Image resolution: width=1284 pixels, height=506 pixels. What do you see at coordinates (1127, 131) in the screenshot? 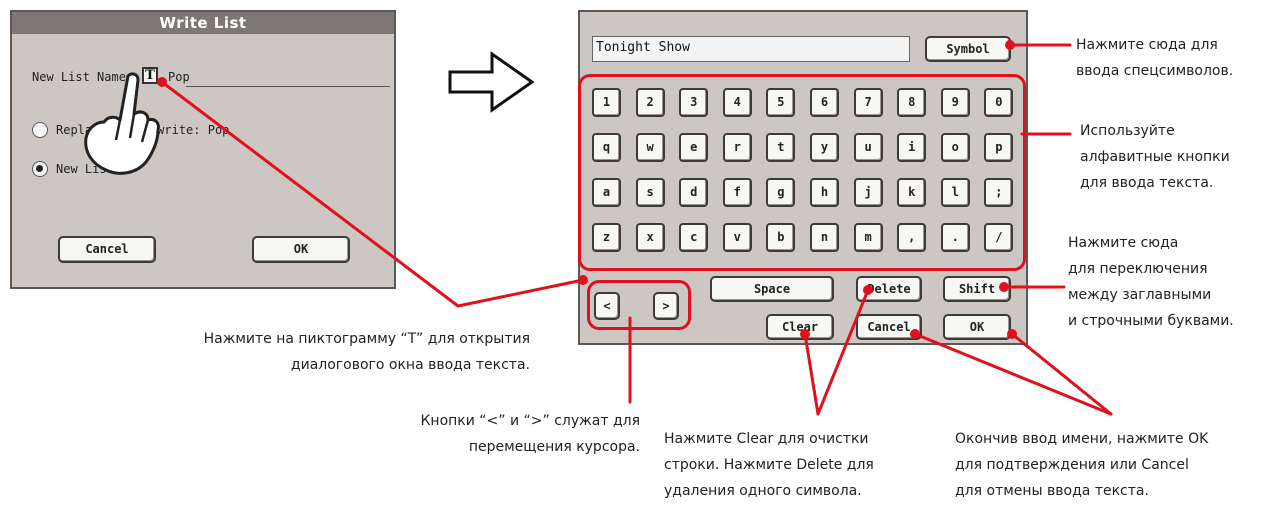
I see `caption-alpha-1: Используйте` at bounding box center [1127, 131].